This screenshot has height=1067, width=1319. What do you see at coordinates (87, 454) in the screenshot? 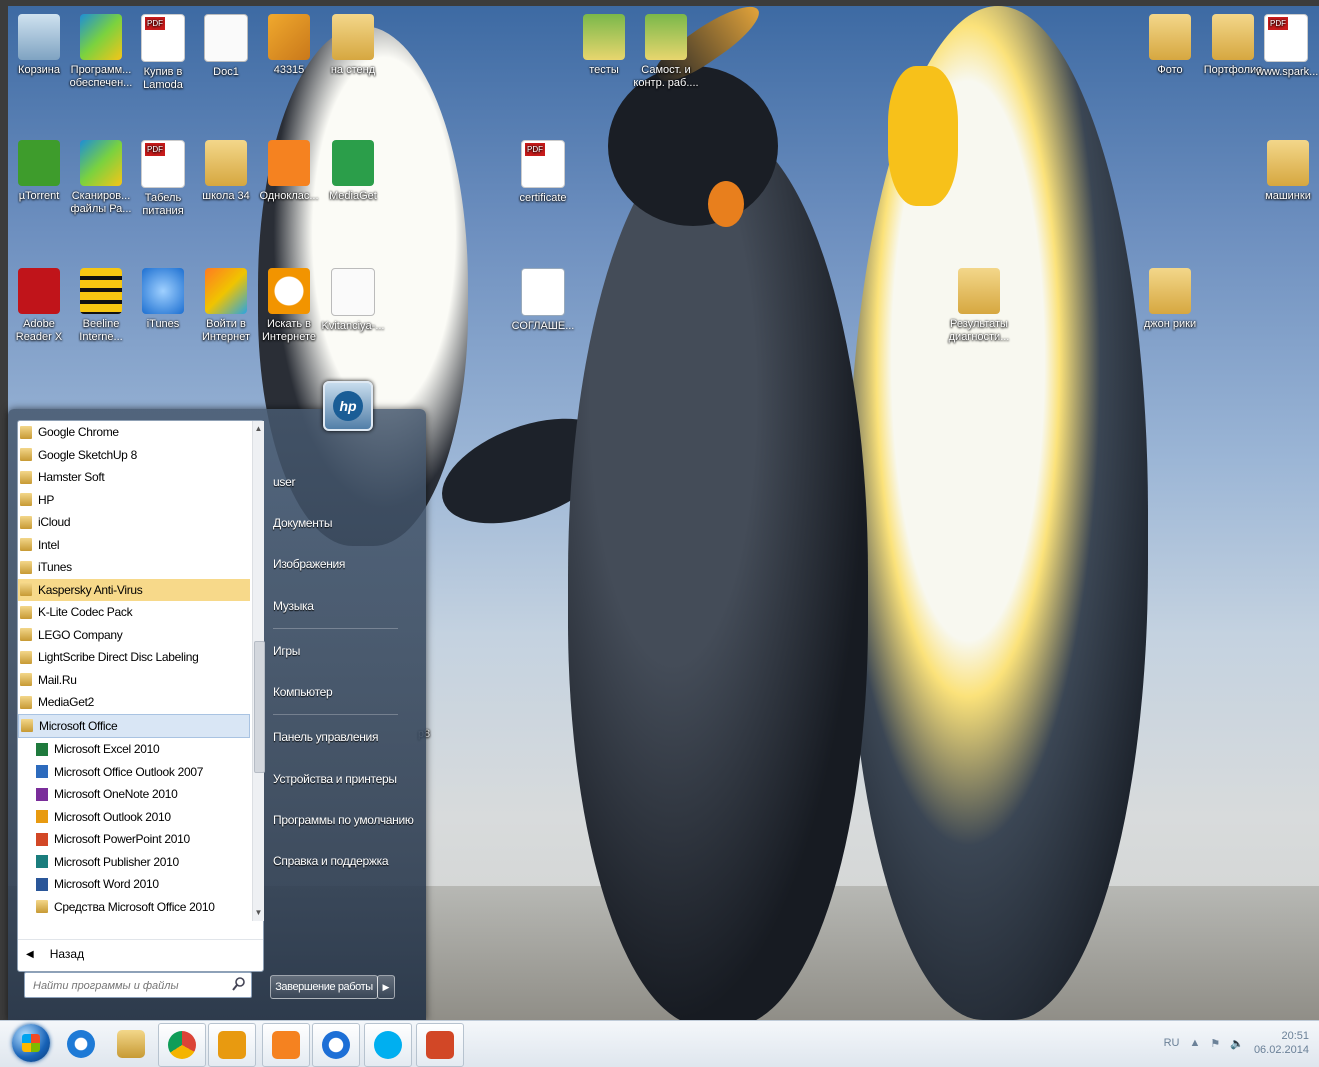
I see `program-label: Google SketchUp 8` at bounding box center [87, 454].